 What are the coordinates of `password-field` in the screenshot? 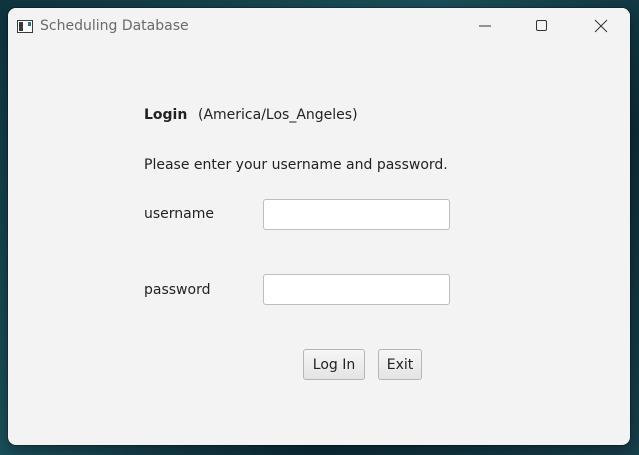 It's located at (356, 289).